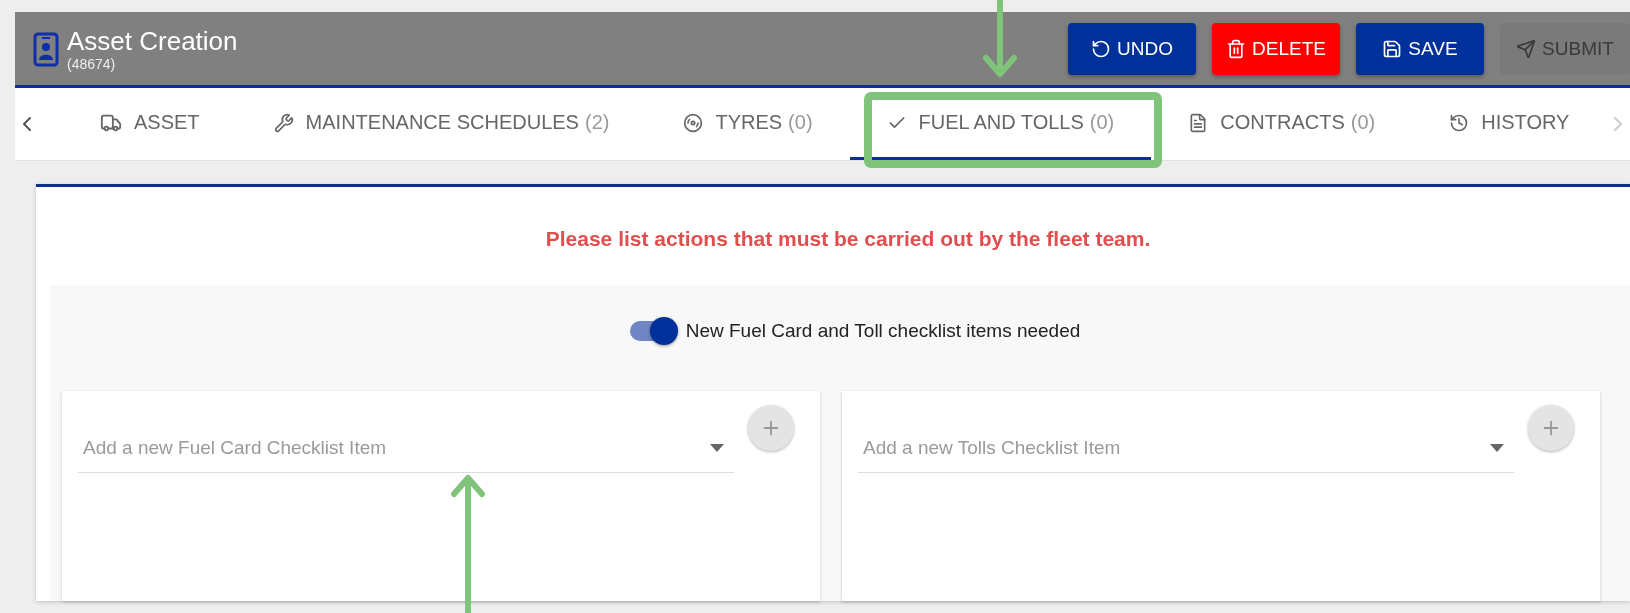 The height and width of the screenshot is (613, 1630). Describe the element at coordinates (693, 122) in the screenshot. I see `disc-icon` at that location.